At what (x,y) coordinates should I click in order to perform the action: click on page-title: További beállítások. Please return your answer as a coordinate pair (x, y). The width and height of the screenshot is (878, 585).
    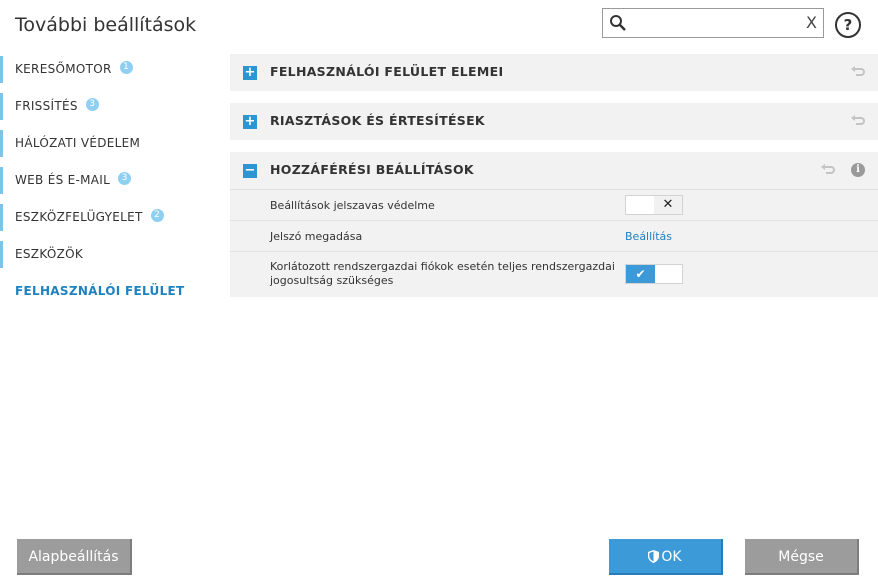
    Looking at the image, I should click on (106, 25).